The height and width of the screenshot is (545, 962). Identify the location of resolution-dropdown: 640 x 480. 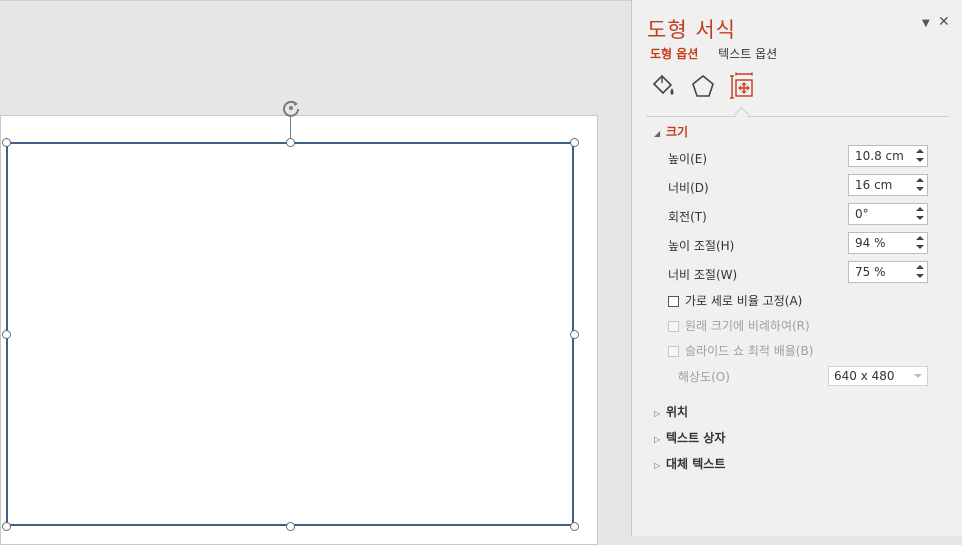
(878, 376).